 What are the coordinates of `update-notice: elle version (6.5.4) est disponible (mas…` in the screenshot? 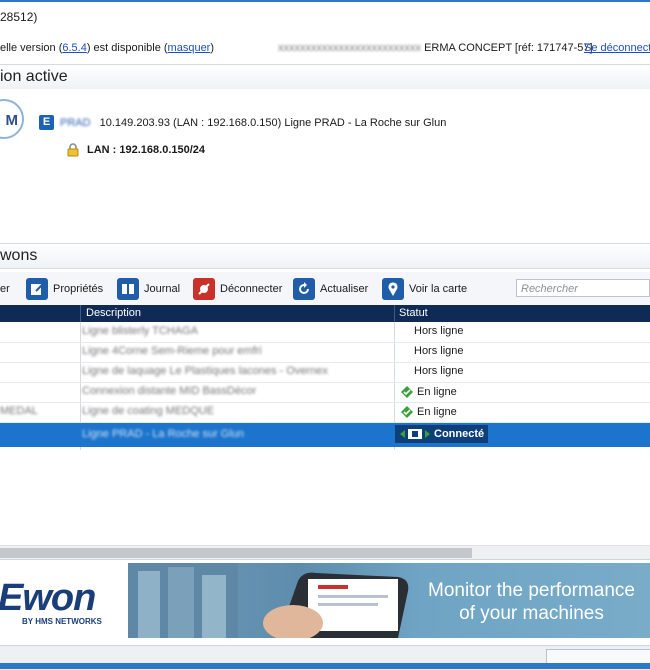 It's located at (107, 48).